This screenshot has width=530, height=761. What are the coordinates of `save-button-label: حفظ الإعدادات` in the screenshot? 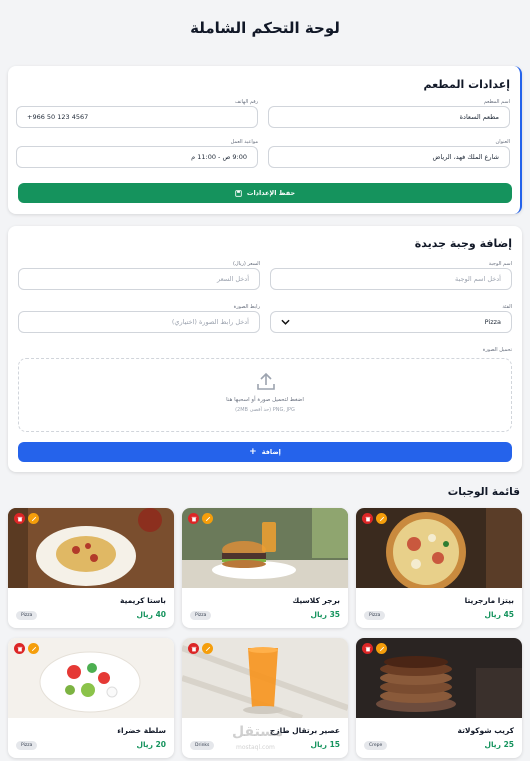 It's located at (271, 193).